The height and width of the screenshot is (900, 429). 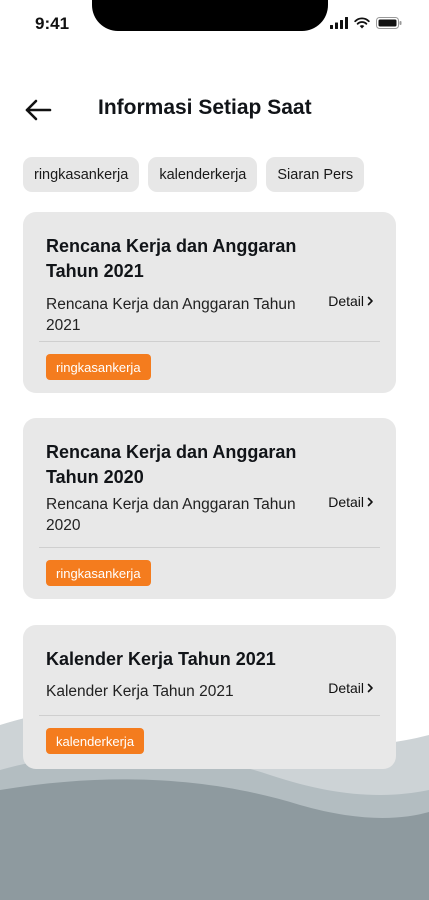 I want to click on card-description: Rencana Kerja dan Anggaran Tahun 2021, so click(x=171, y=315).